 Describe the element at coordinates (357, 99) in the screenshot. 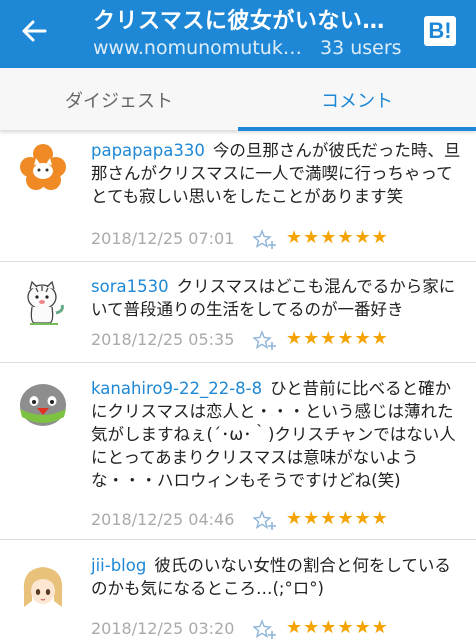

I see `tab-comments: コメント` at that location.